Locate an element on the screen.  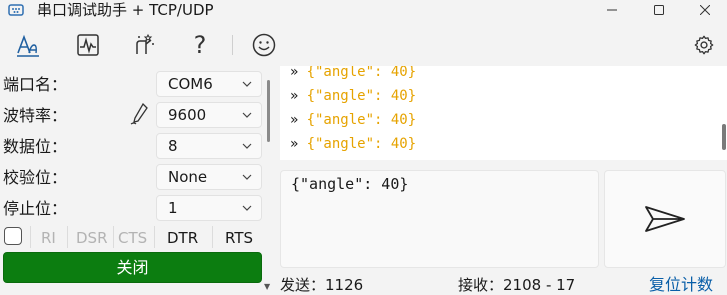
help-icon: ? is located at coordinates (200, 45).